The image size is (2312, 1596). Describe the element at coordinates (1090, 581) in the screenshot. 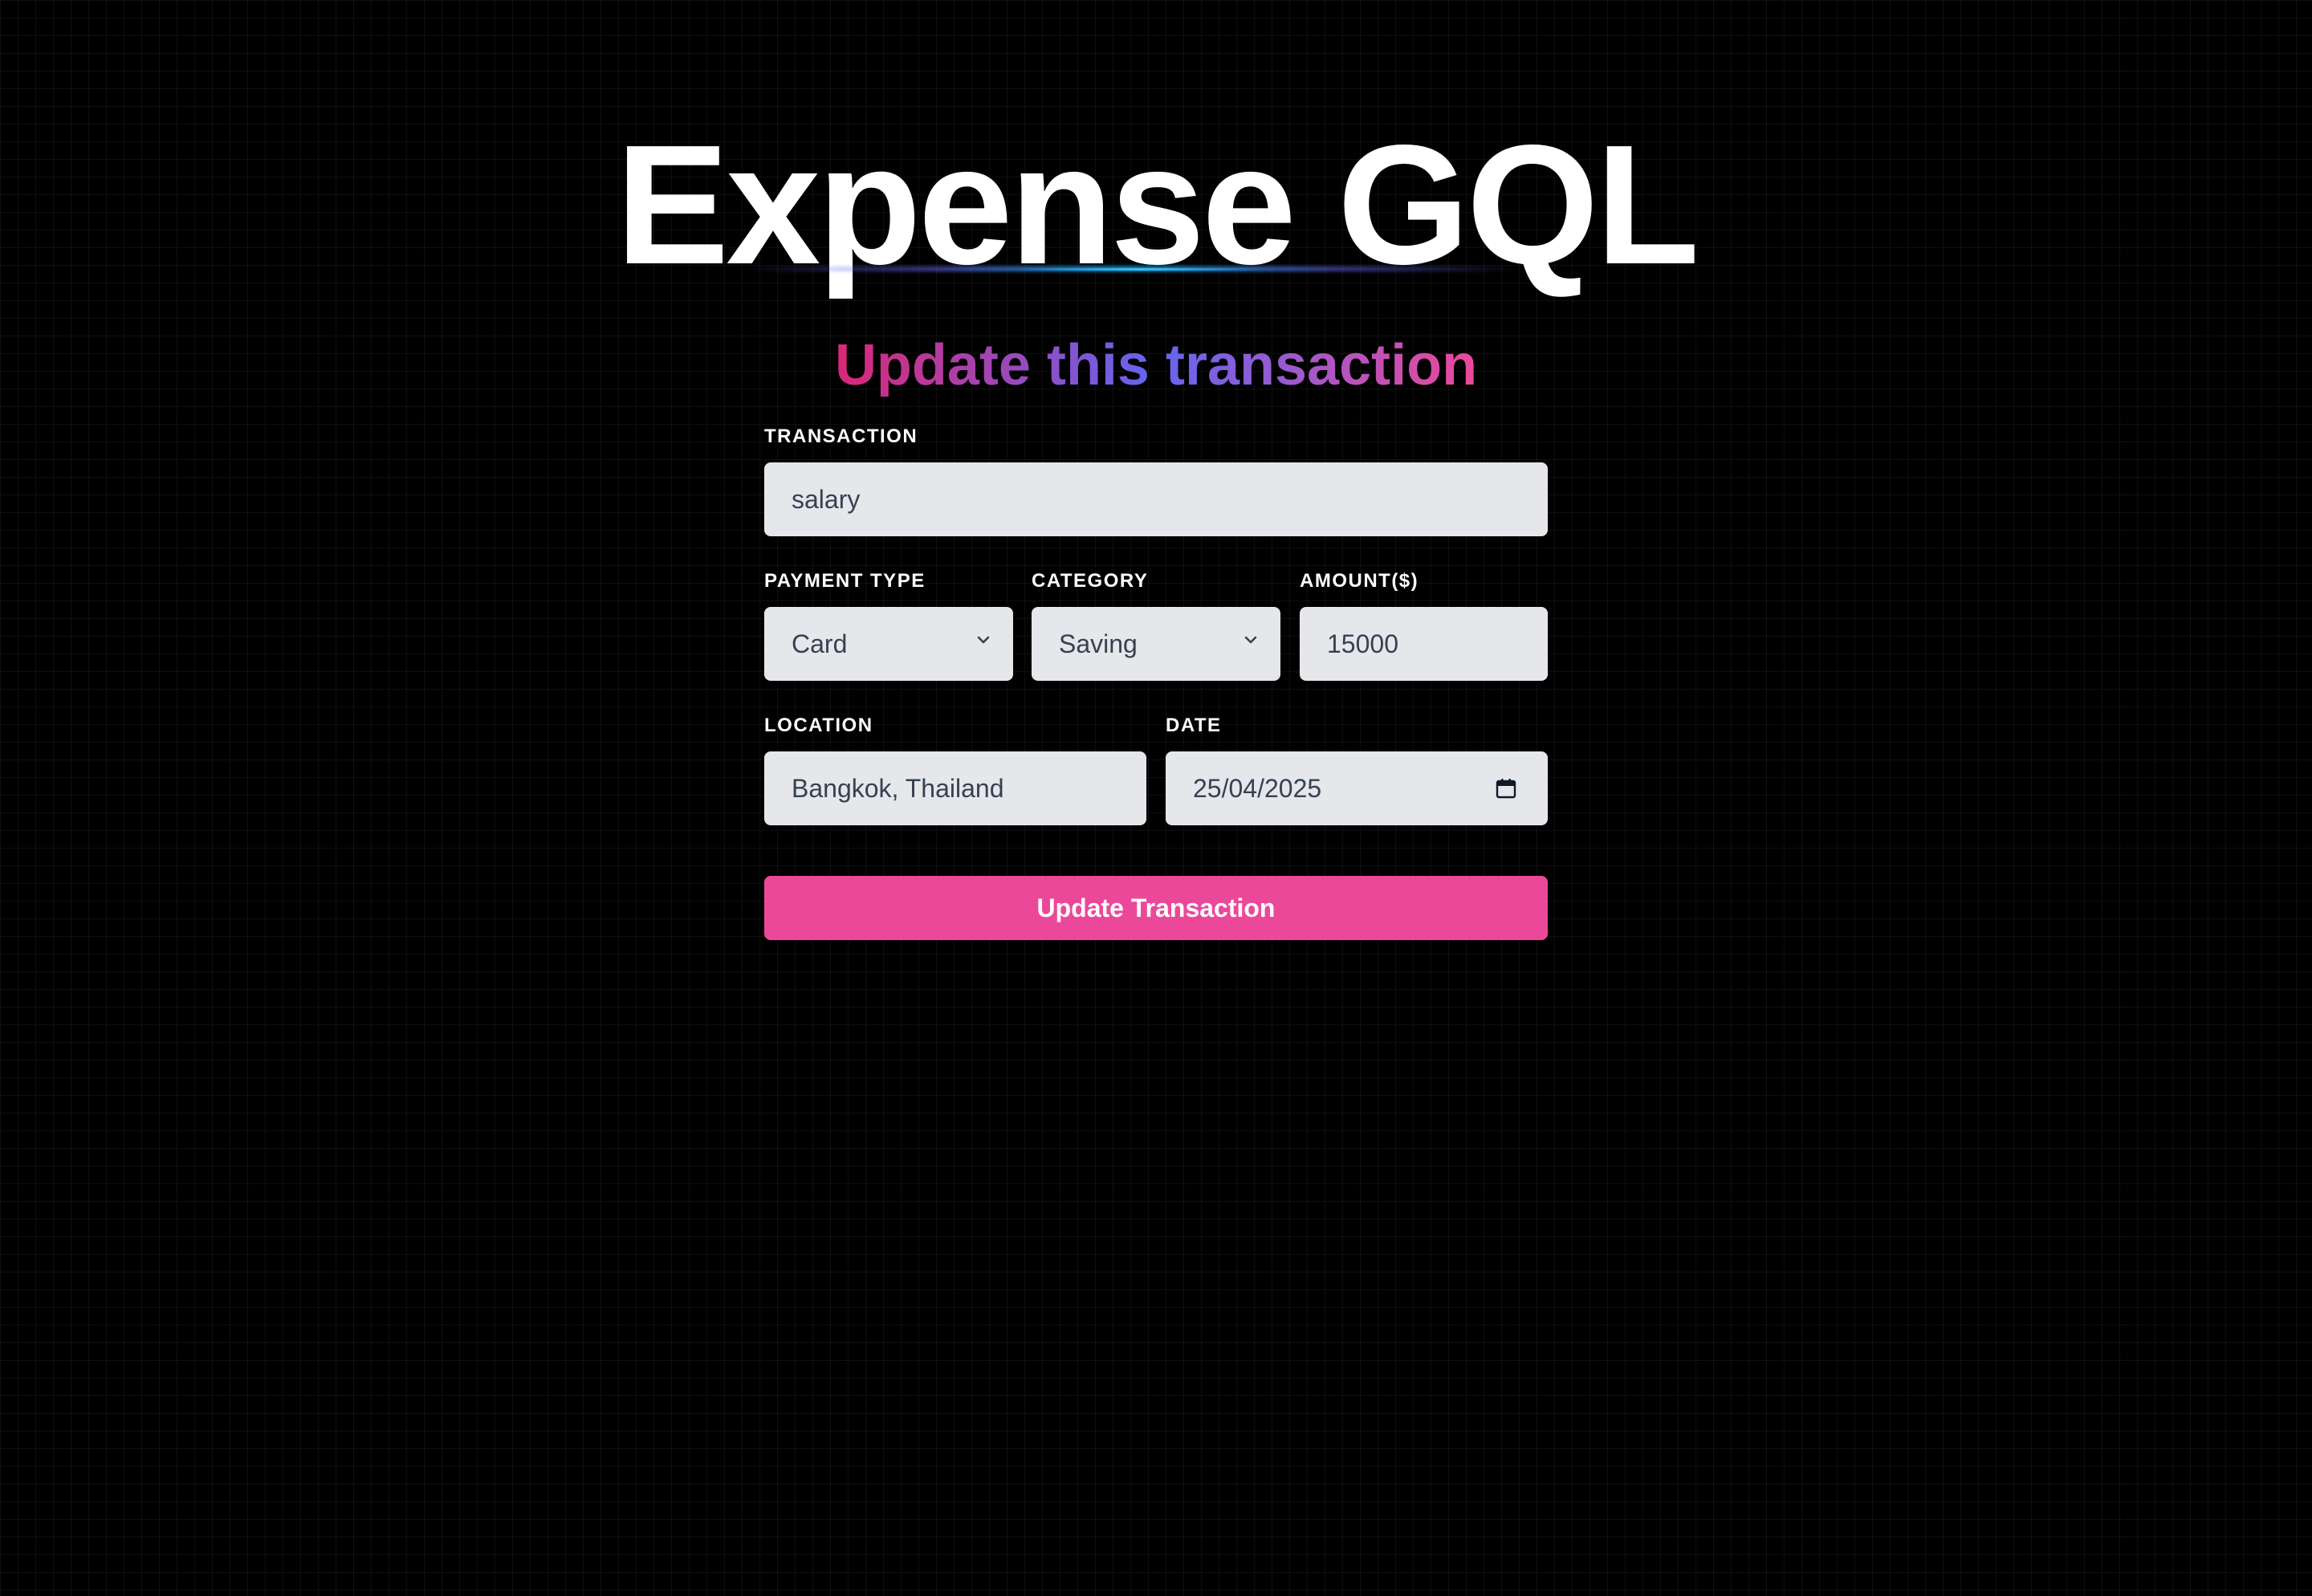

I see `category-label: CATEGORY` at that location.